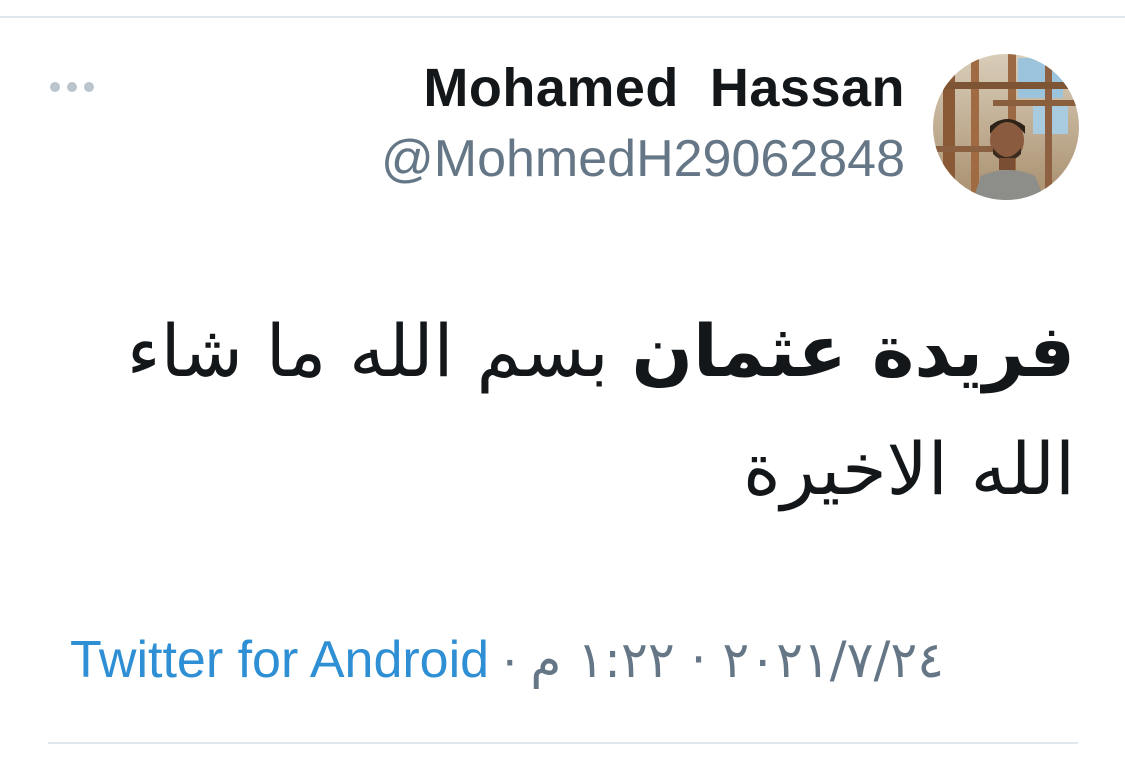  I want to click on avatar, so click(1006, 127).